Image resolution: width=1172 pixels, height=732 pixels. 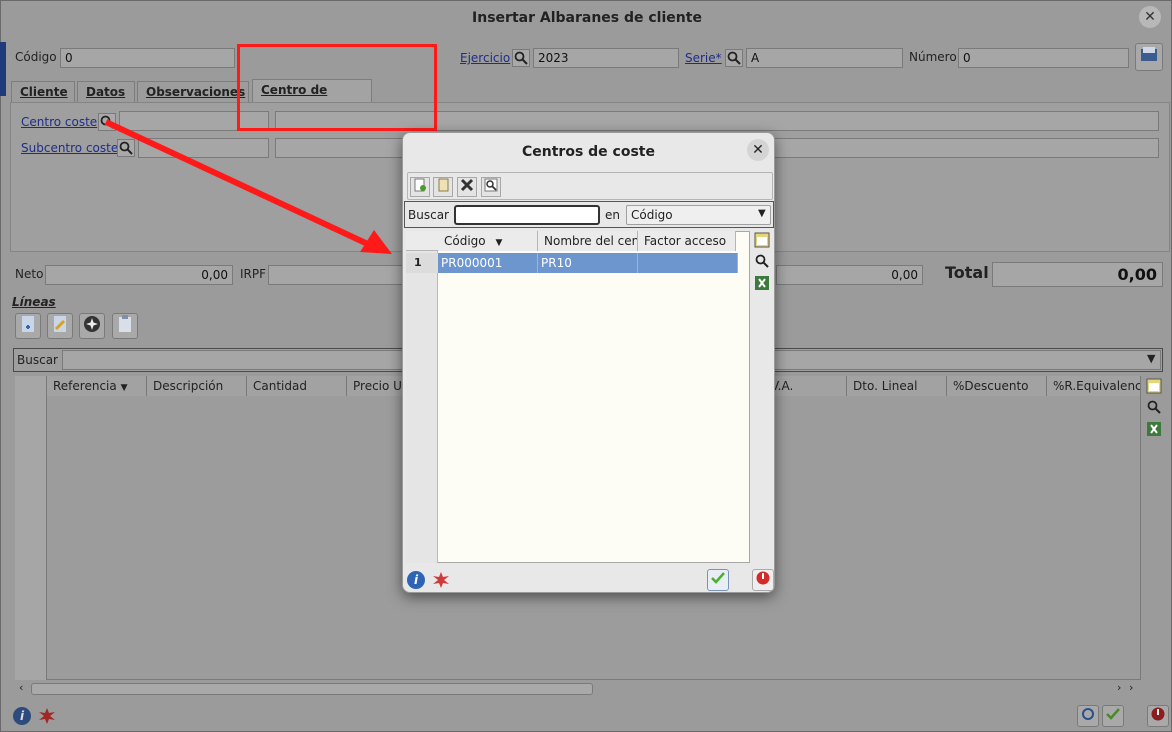 I want to click on dialog-row-header, so click(x=422, y=397).